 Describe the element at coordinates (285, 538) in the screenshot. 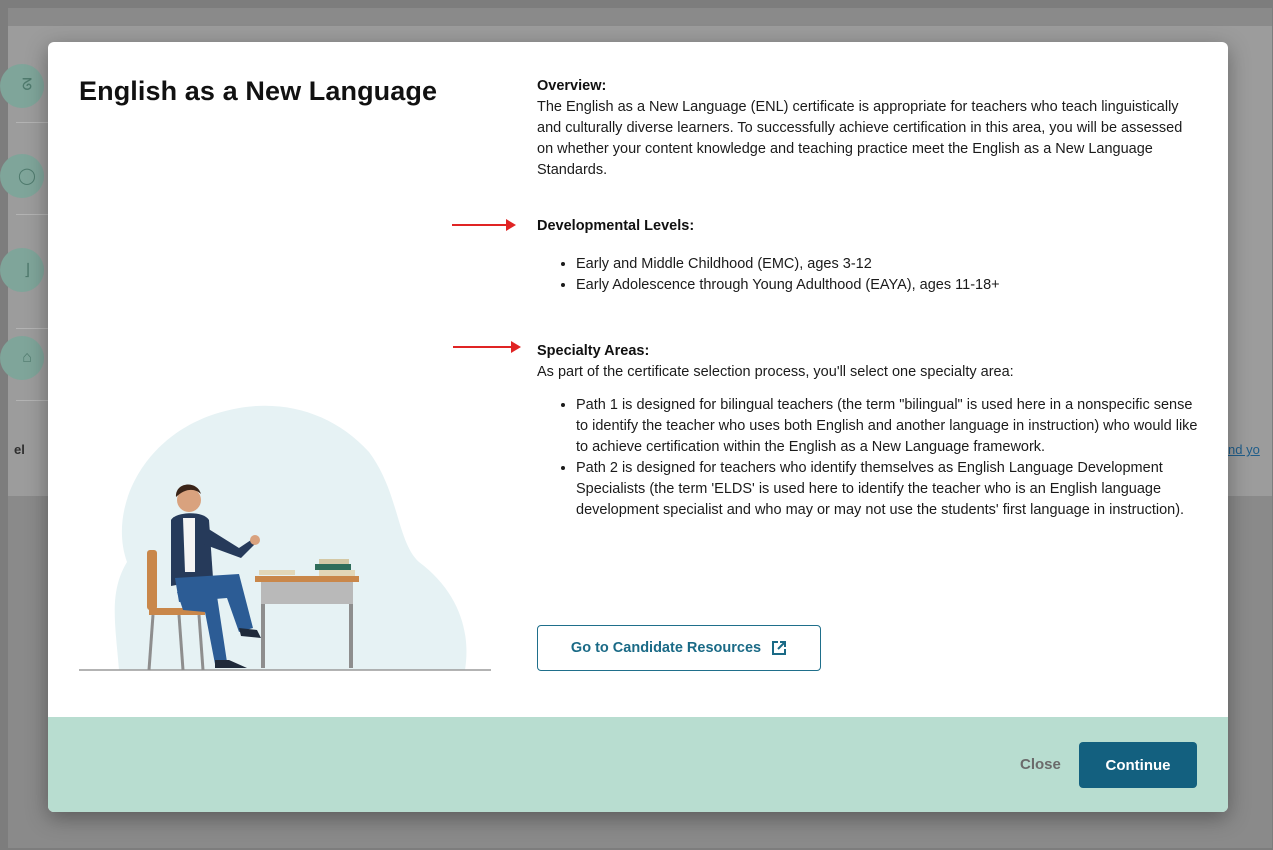

I see `teacher-illustration` at that location.